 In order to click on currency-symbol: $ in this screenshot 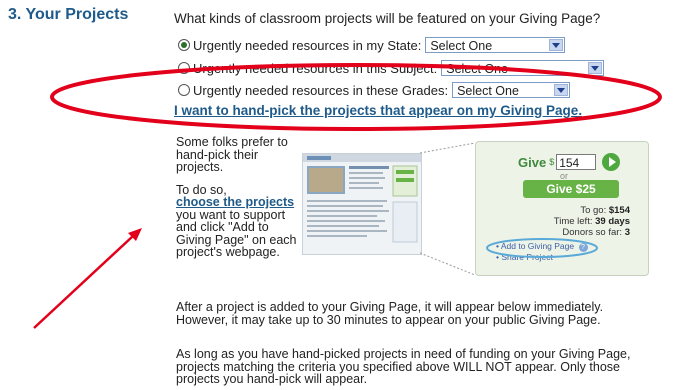, I will do `click(552, 162)`.